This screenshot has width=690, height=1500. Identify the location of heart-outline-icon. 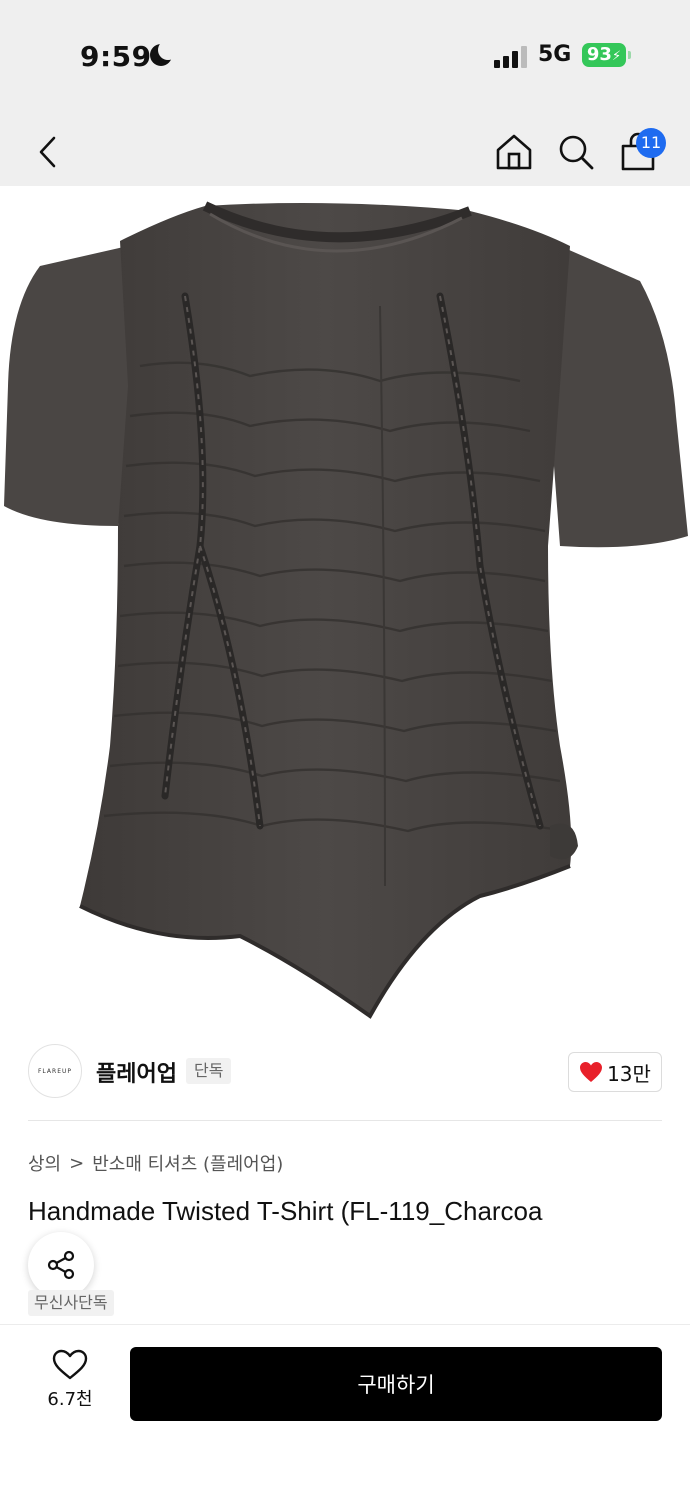
(70, 1364).